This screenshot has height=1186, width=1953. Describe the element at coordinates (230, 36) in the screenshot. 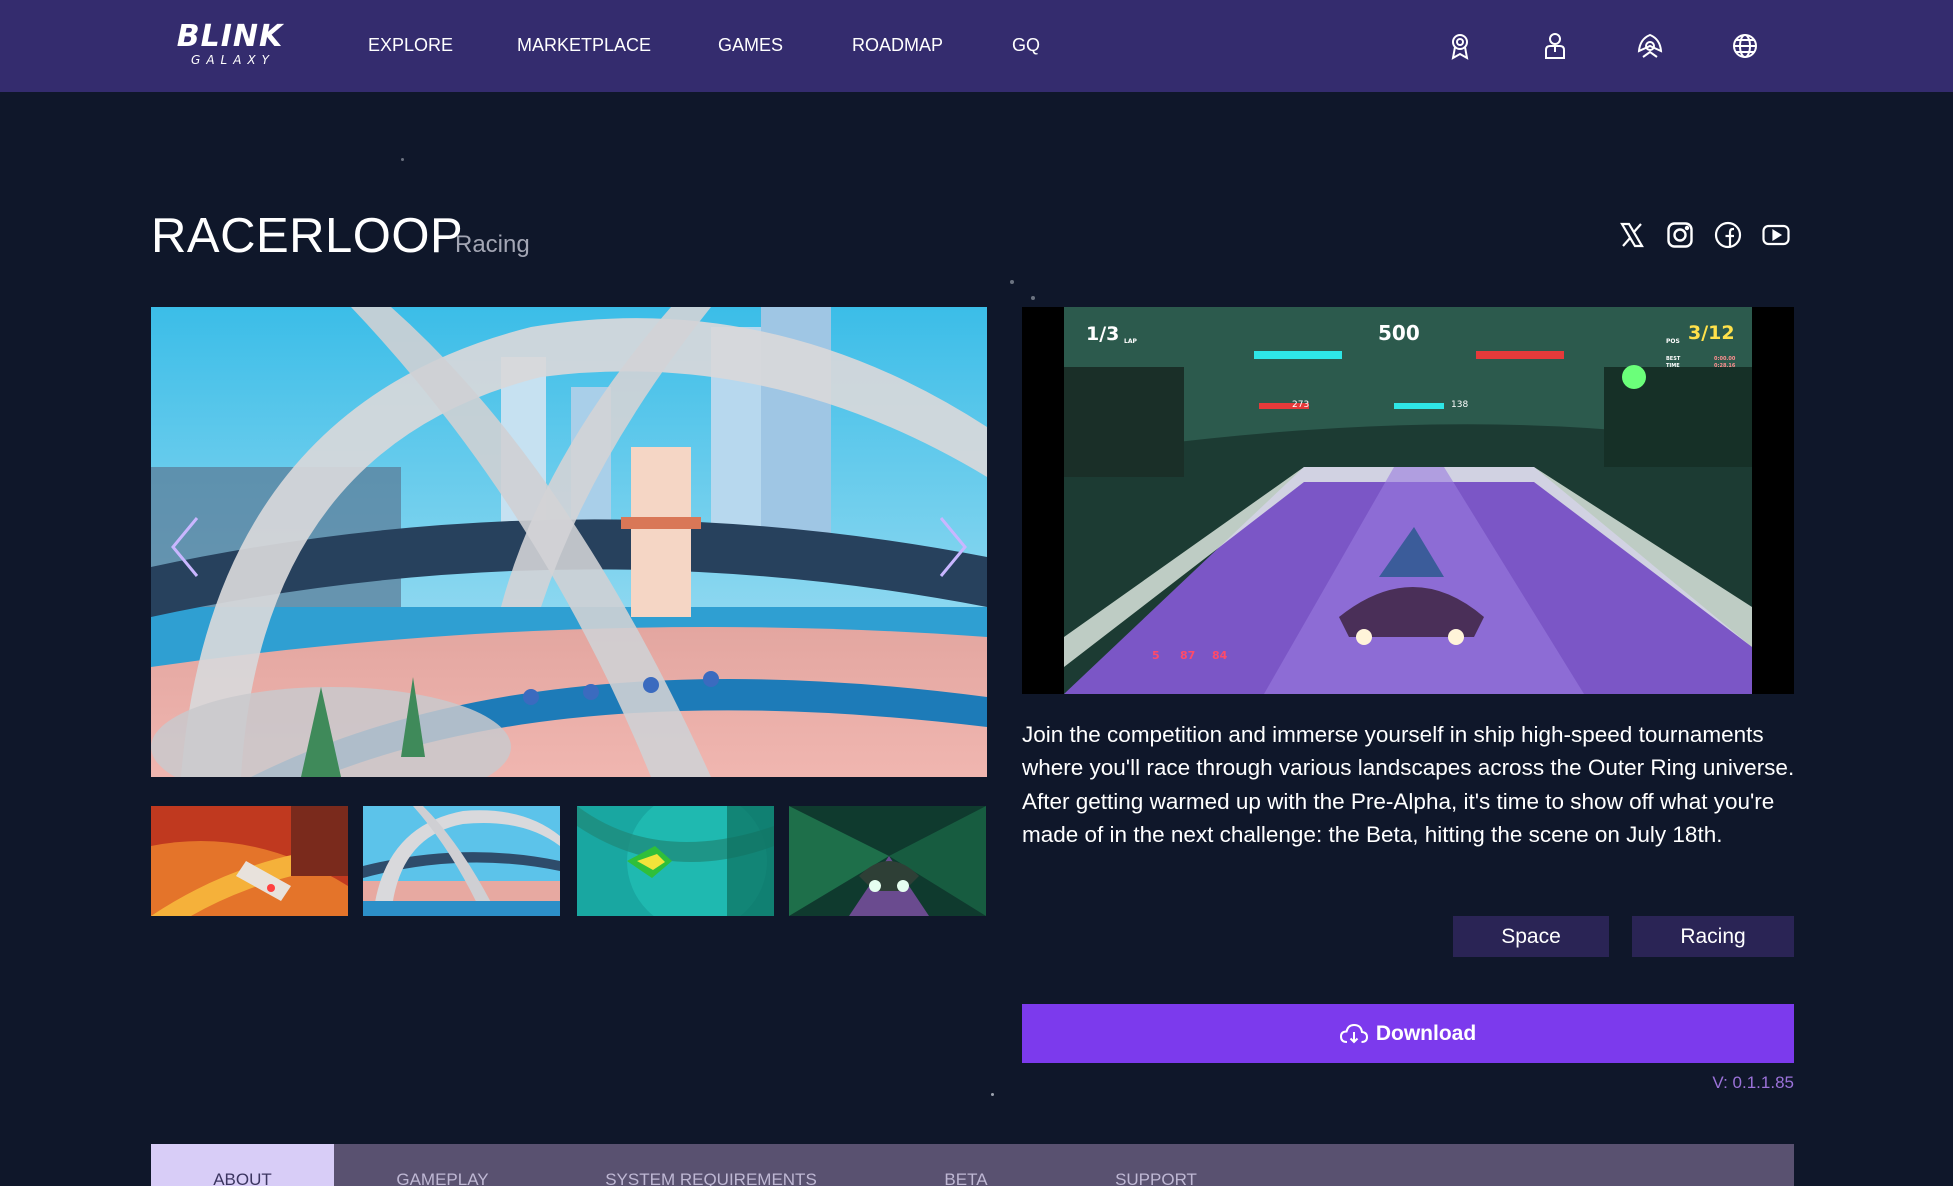

I see `logo-text: BLINK` at that location.